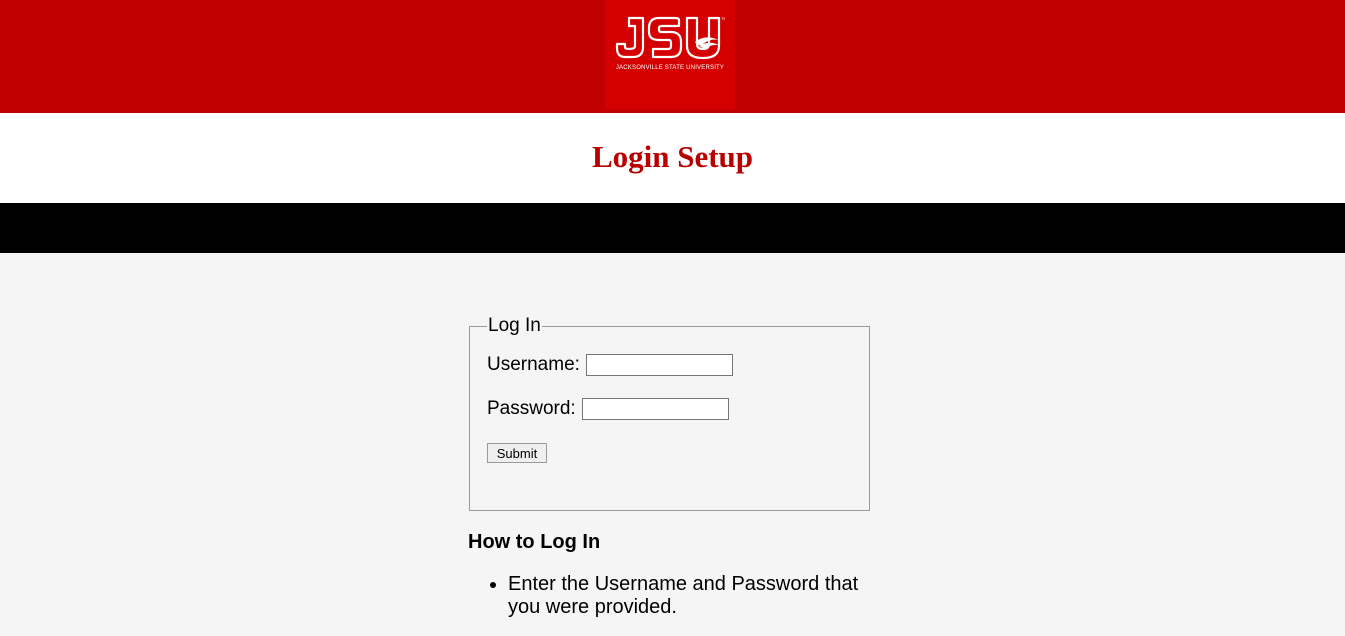  What do you see at coordinates (670, 38) in the screenshot?
I see `jsu-logo-mark: TM` at bounding box center [670, 38].